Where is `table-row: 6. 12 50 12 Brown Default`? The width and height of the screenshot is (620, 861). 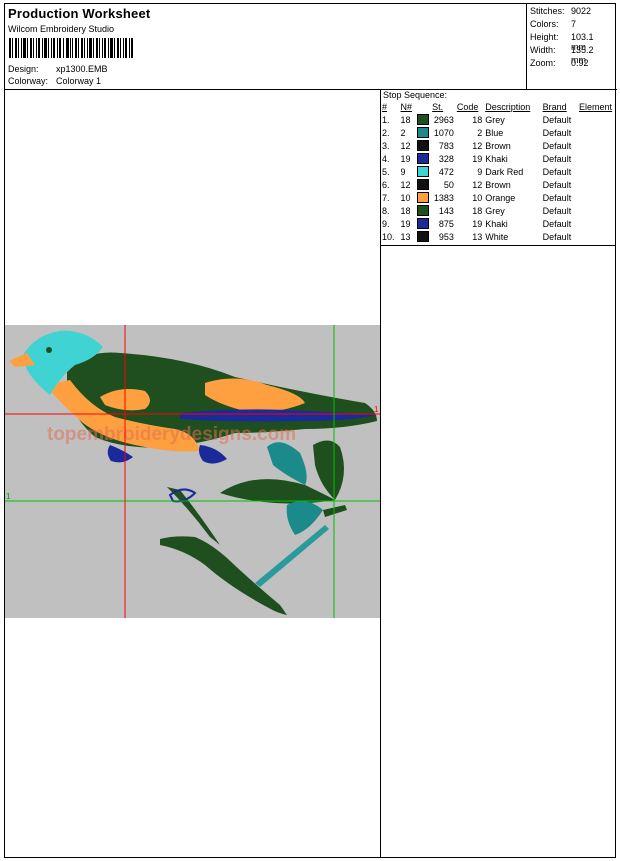
table-row: 6. 12 50 12 Brown Default is located at coordinates (498, 184).